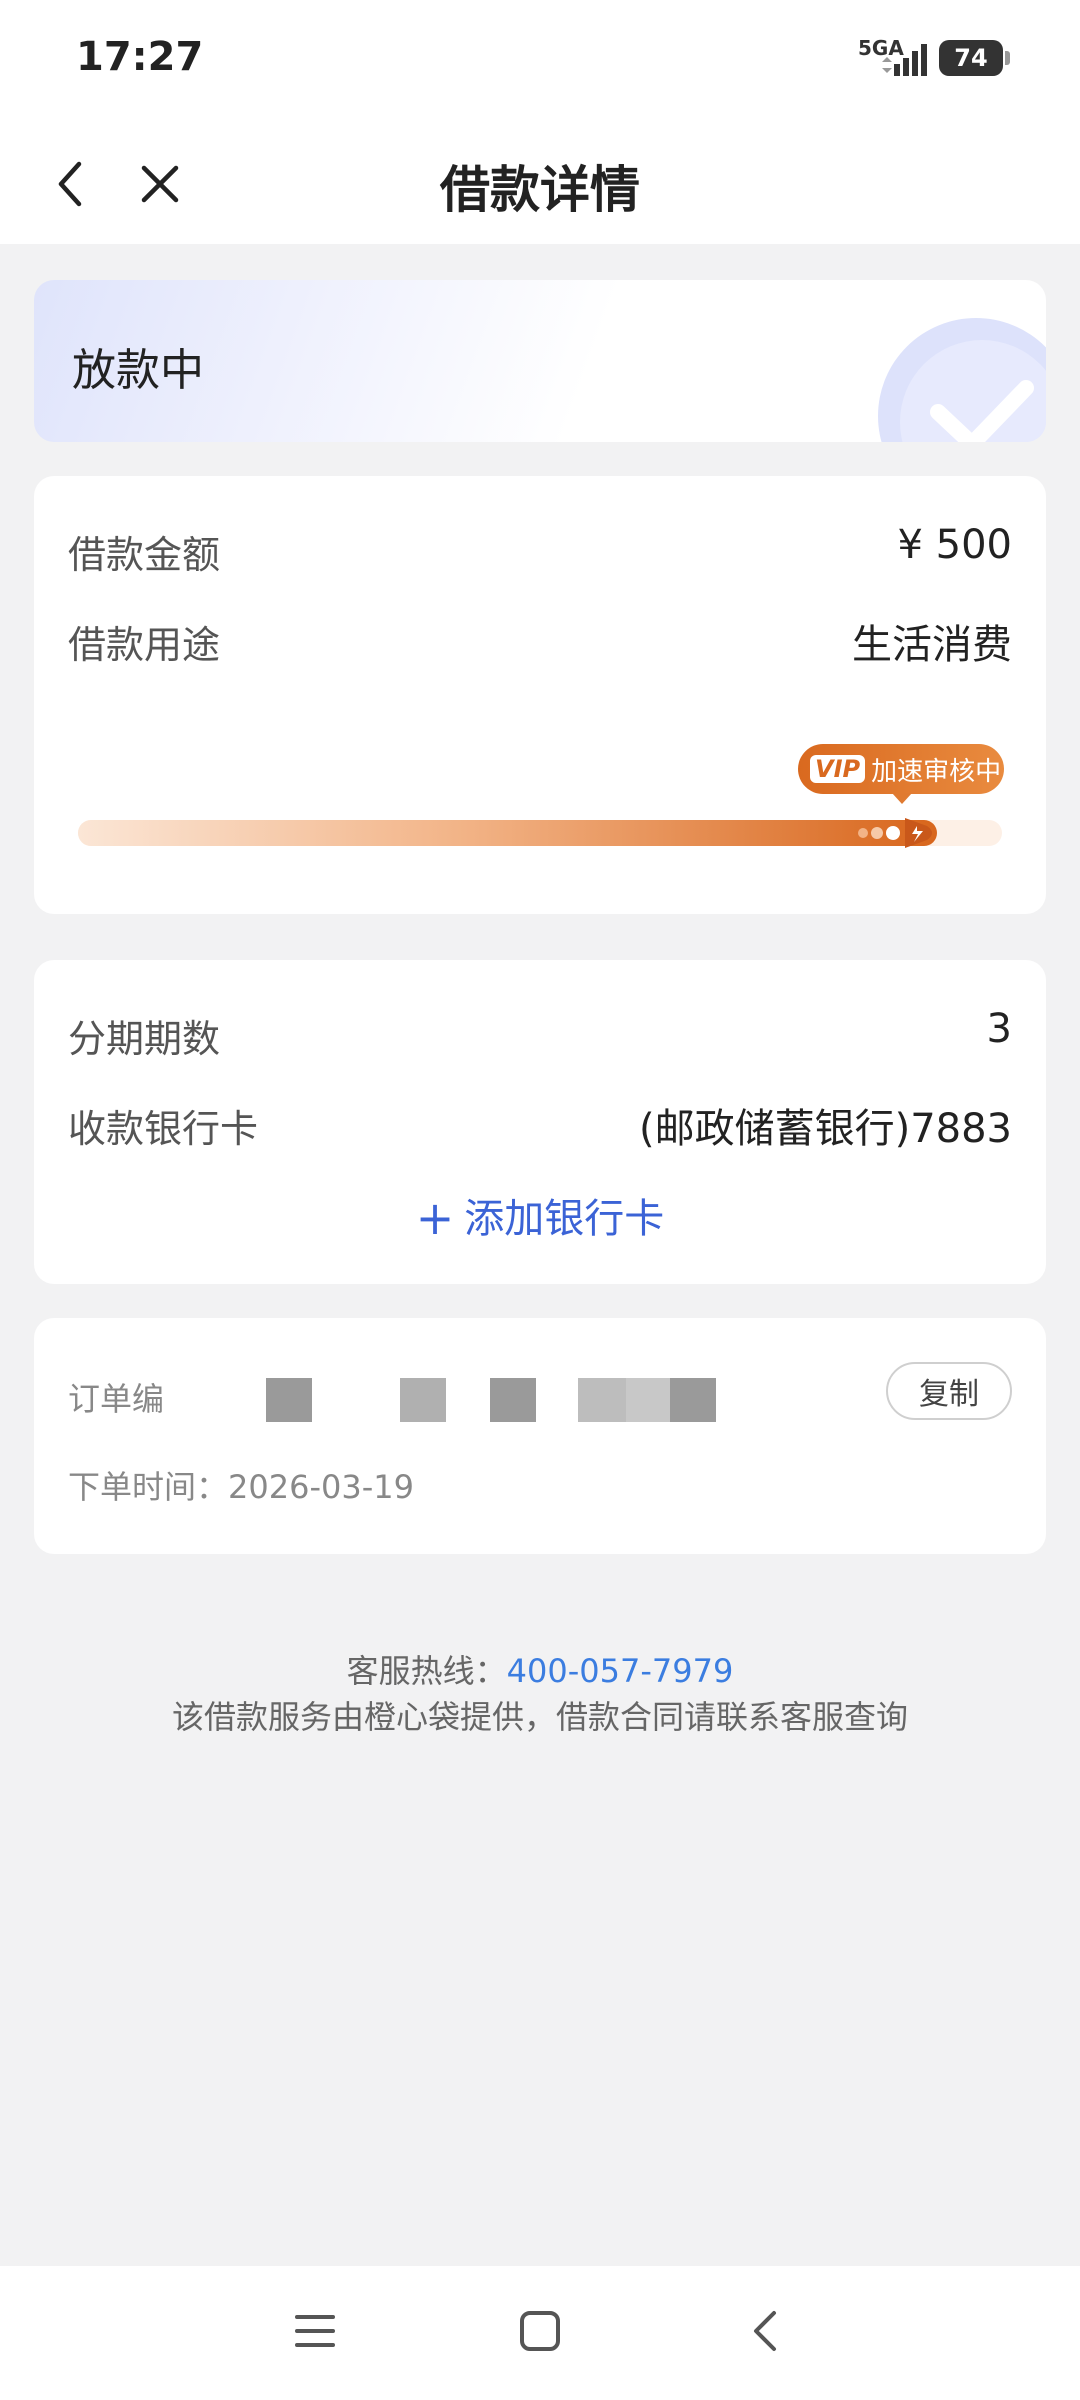  I want to click on copy-button: 复制, so click(949, 1391).